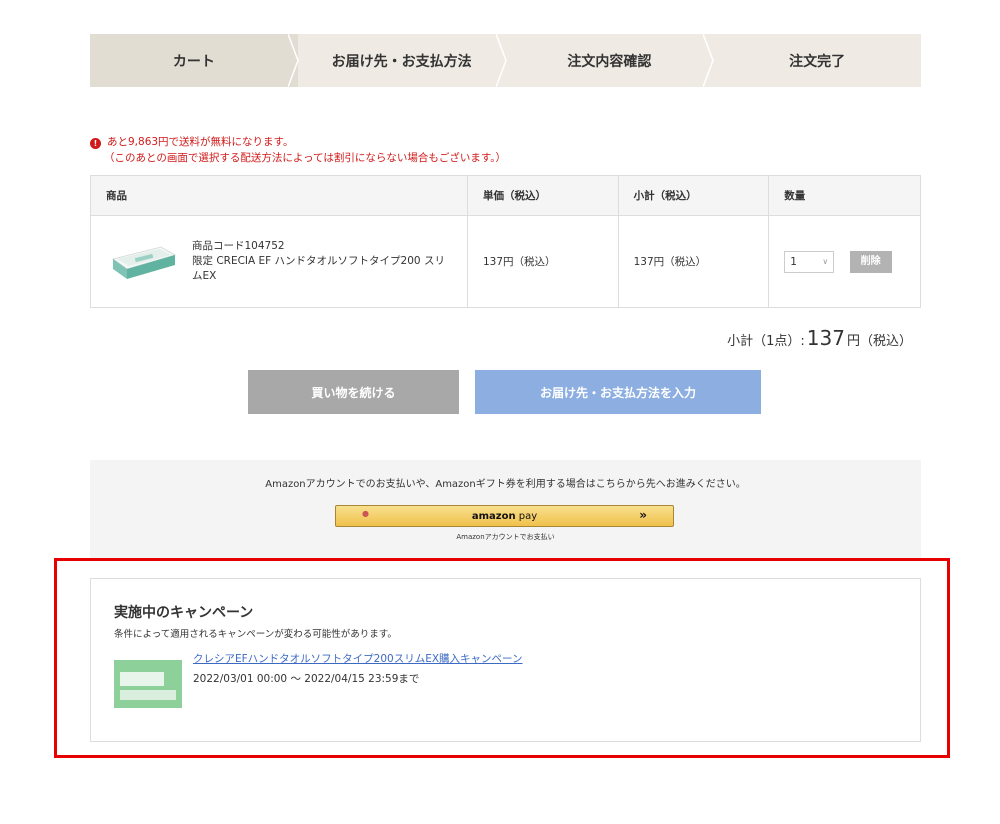  What do you see at coordinates (542, 261) in the screenshot?
I see `price-cell: 137円（税込）` at bounding box center [542, 261].